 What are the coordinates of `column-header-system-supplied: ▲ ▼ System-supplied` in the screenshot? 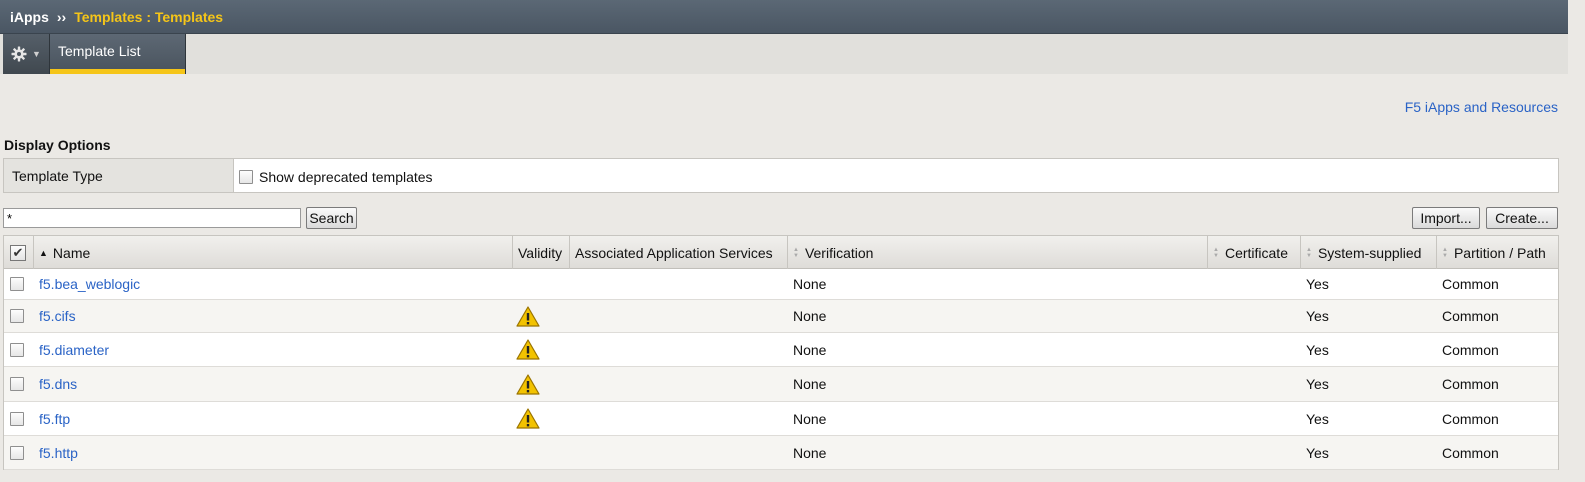 It's located at (1369, 252).